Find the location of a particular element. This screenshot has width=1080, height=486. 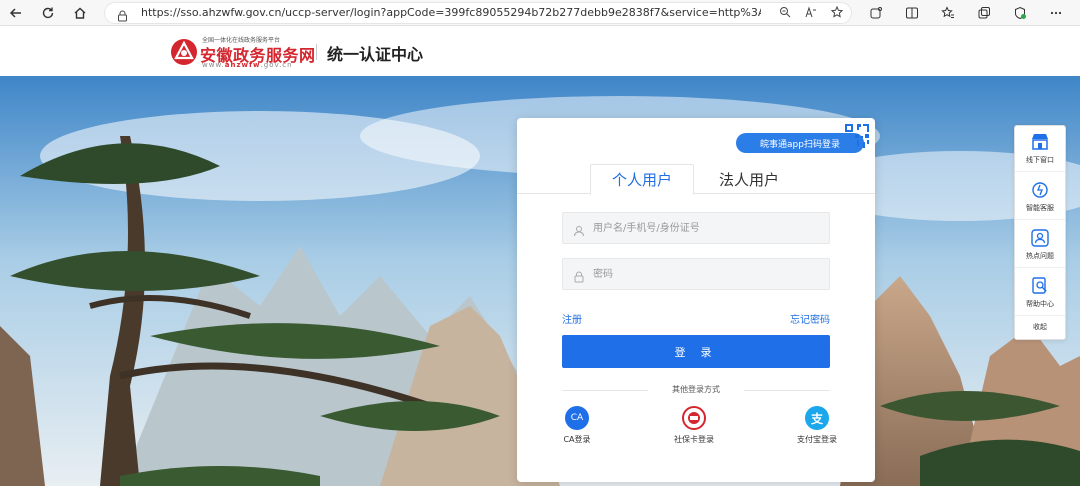

logo-icon is located at coordinates (184, 52).